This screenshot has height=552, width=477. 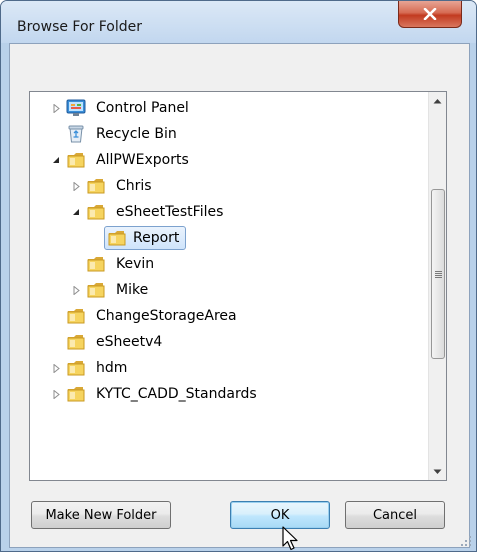 I want to click on tree-item-label: Mike, so click(x=132, y=290).